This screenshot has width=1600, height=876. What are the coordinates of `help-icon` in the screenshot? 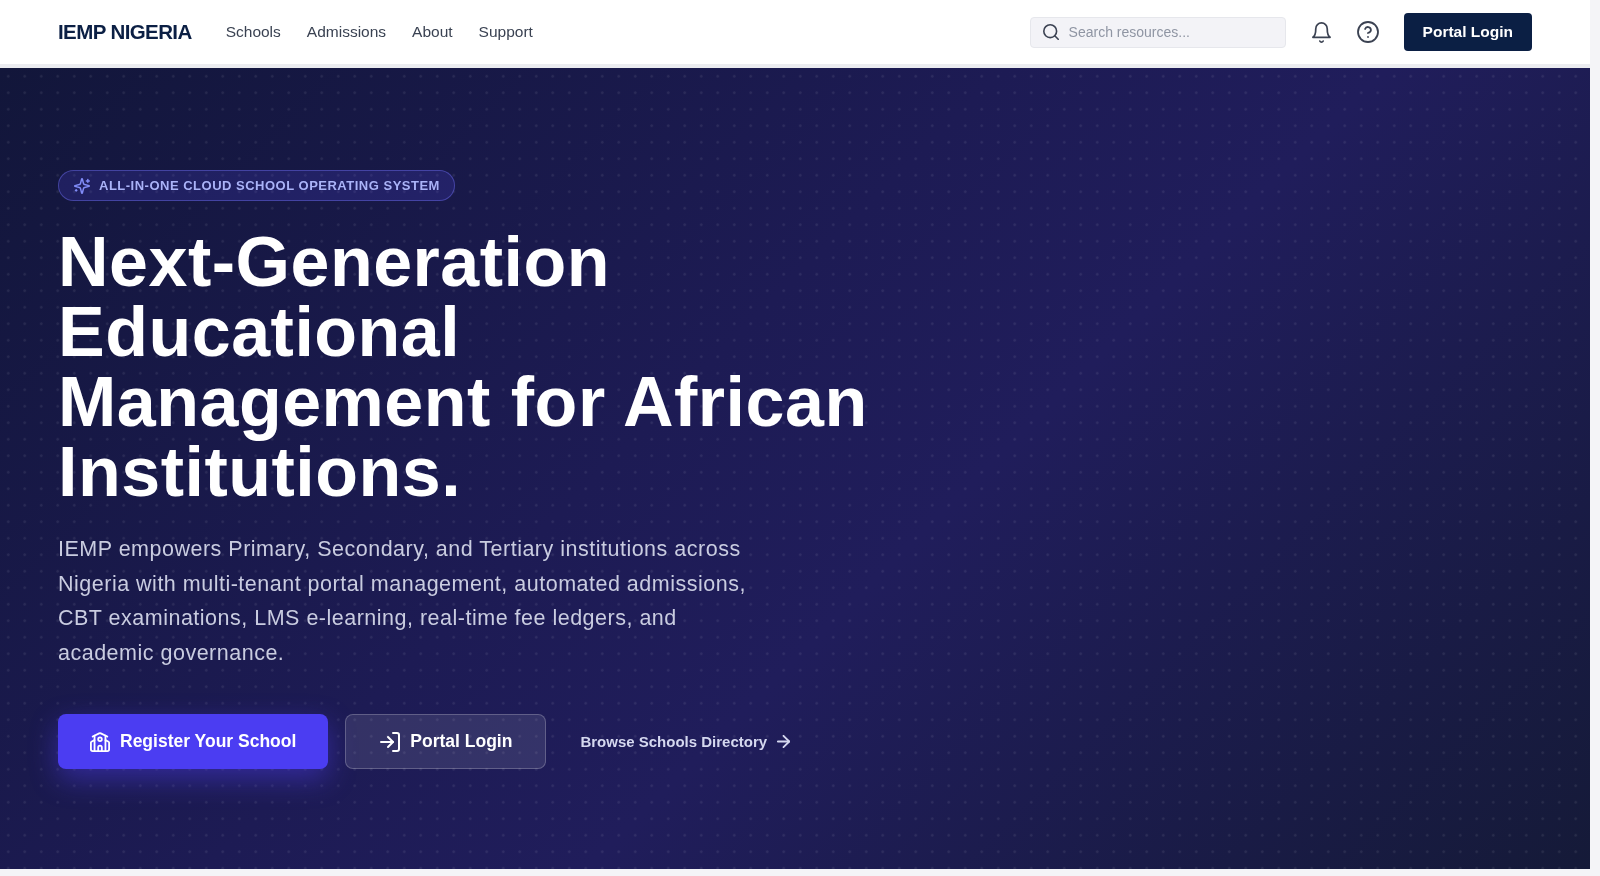 It's located at (1367, 32).